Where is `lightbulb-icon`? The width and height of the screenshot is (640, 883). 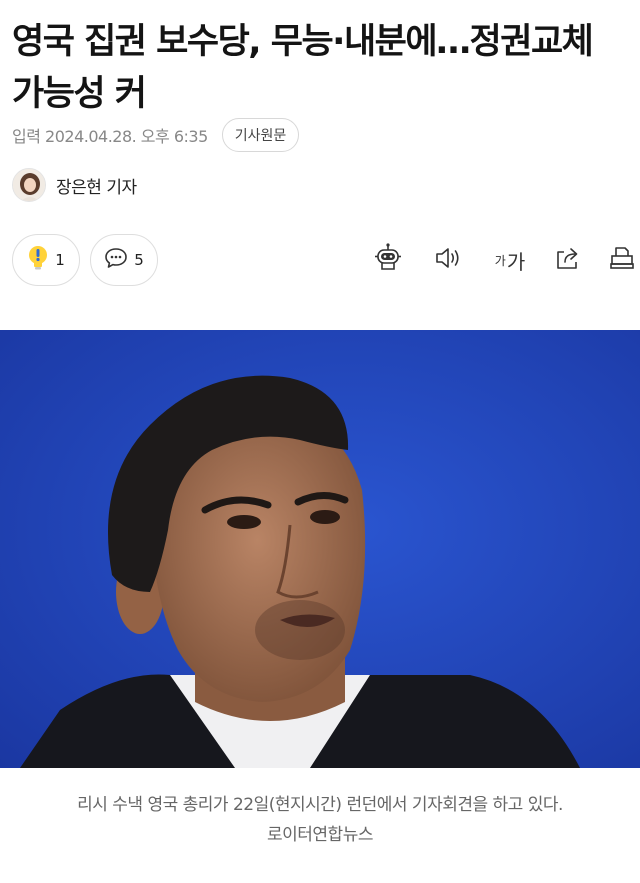 lightbulb-icon is located at coordinates (38, 260).